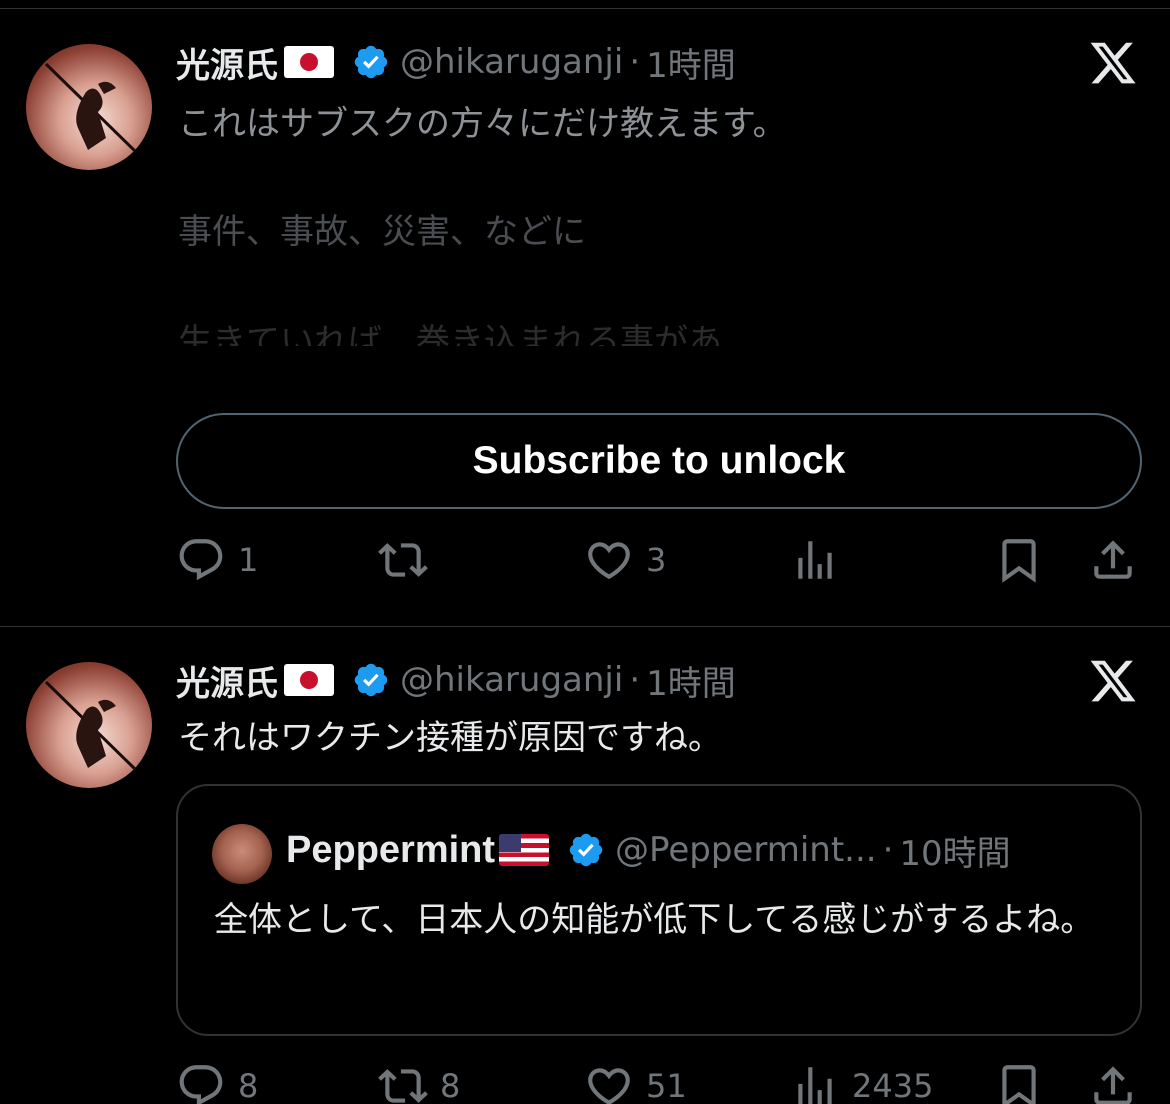  I want to click on tweet-text-line: 事件、事故、災害、などに, so click(382, 232).